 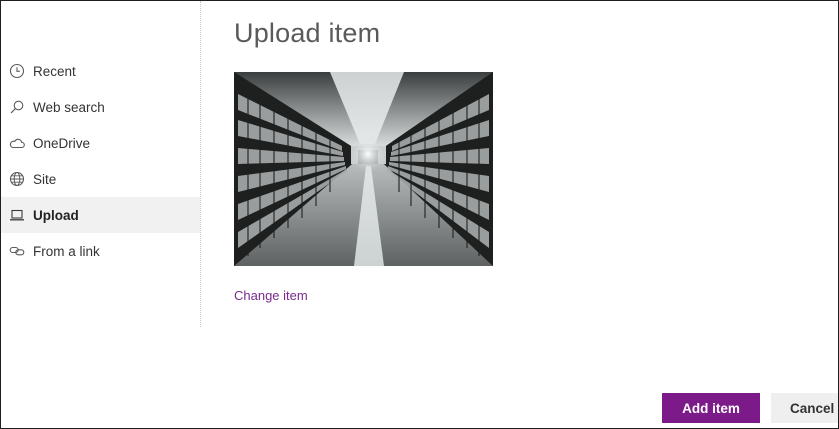 What do you see at coordinates (45, 179) in the screenshot?
I see `nav-item-label: Site` at bounding box center [45, 179].